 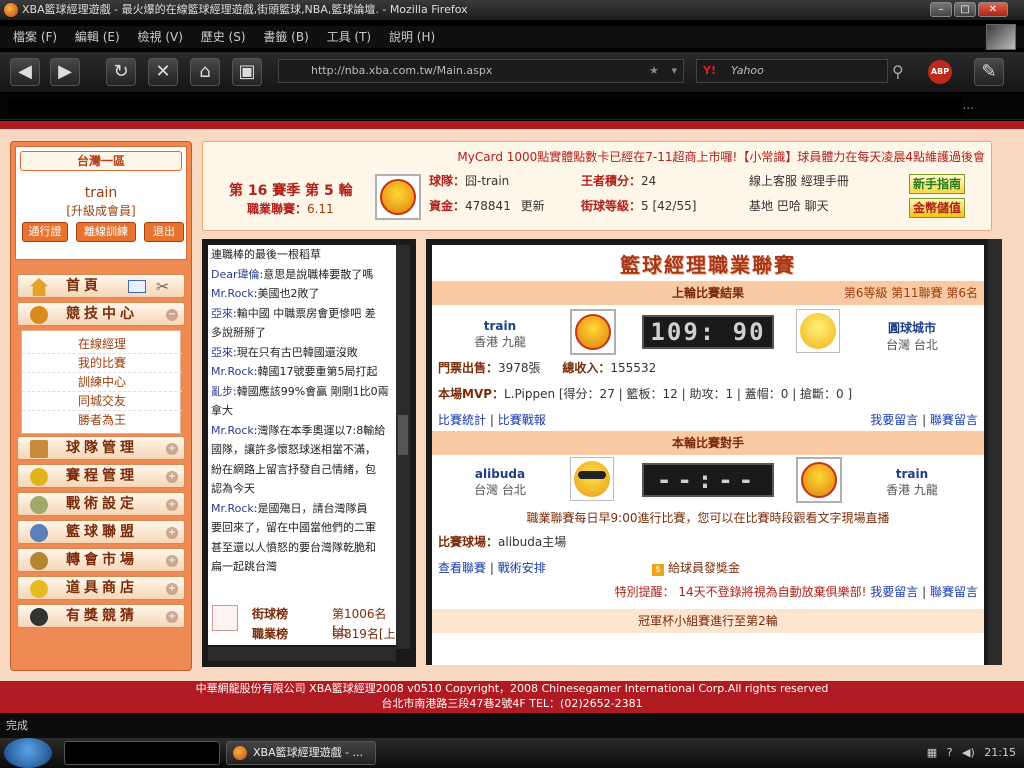 I want to click on league-message-link: 聯賽留言, so click(x=954, y=420).